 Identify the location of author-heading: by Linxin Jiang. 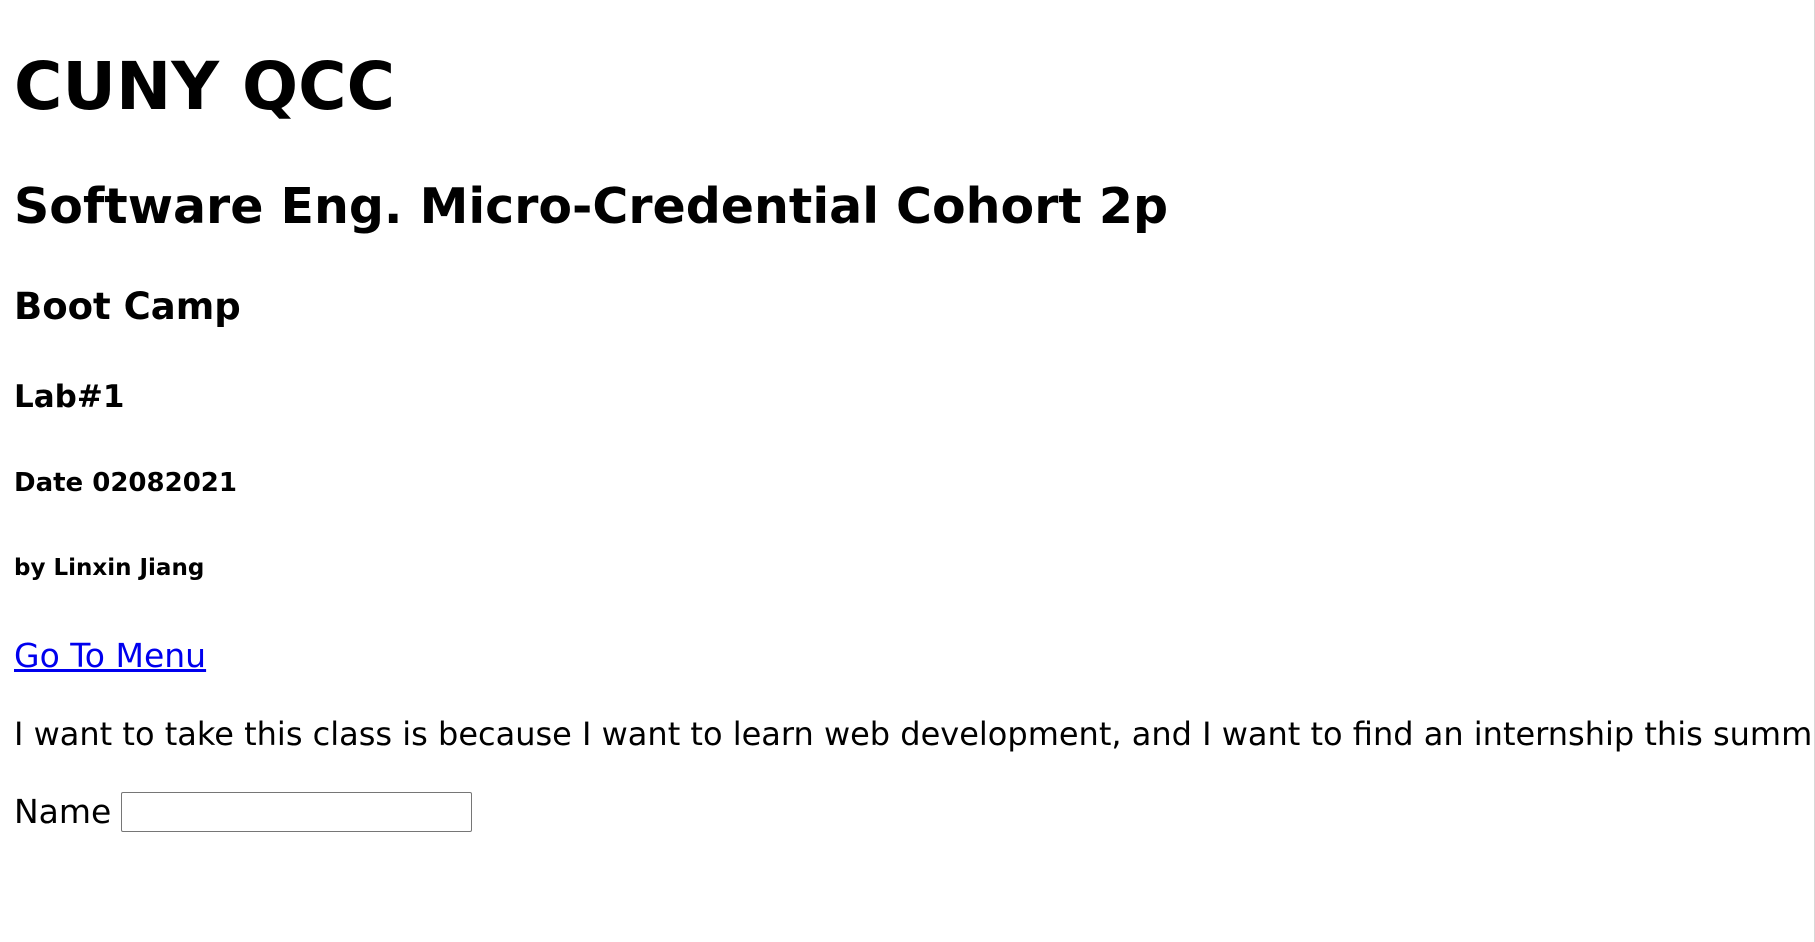
(109, 568).